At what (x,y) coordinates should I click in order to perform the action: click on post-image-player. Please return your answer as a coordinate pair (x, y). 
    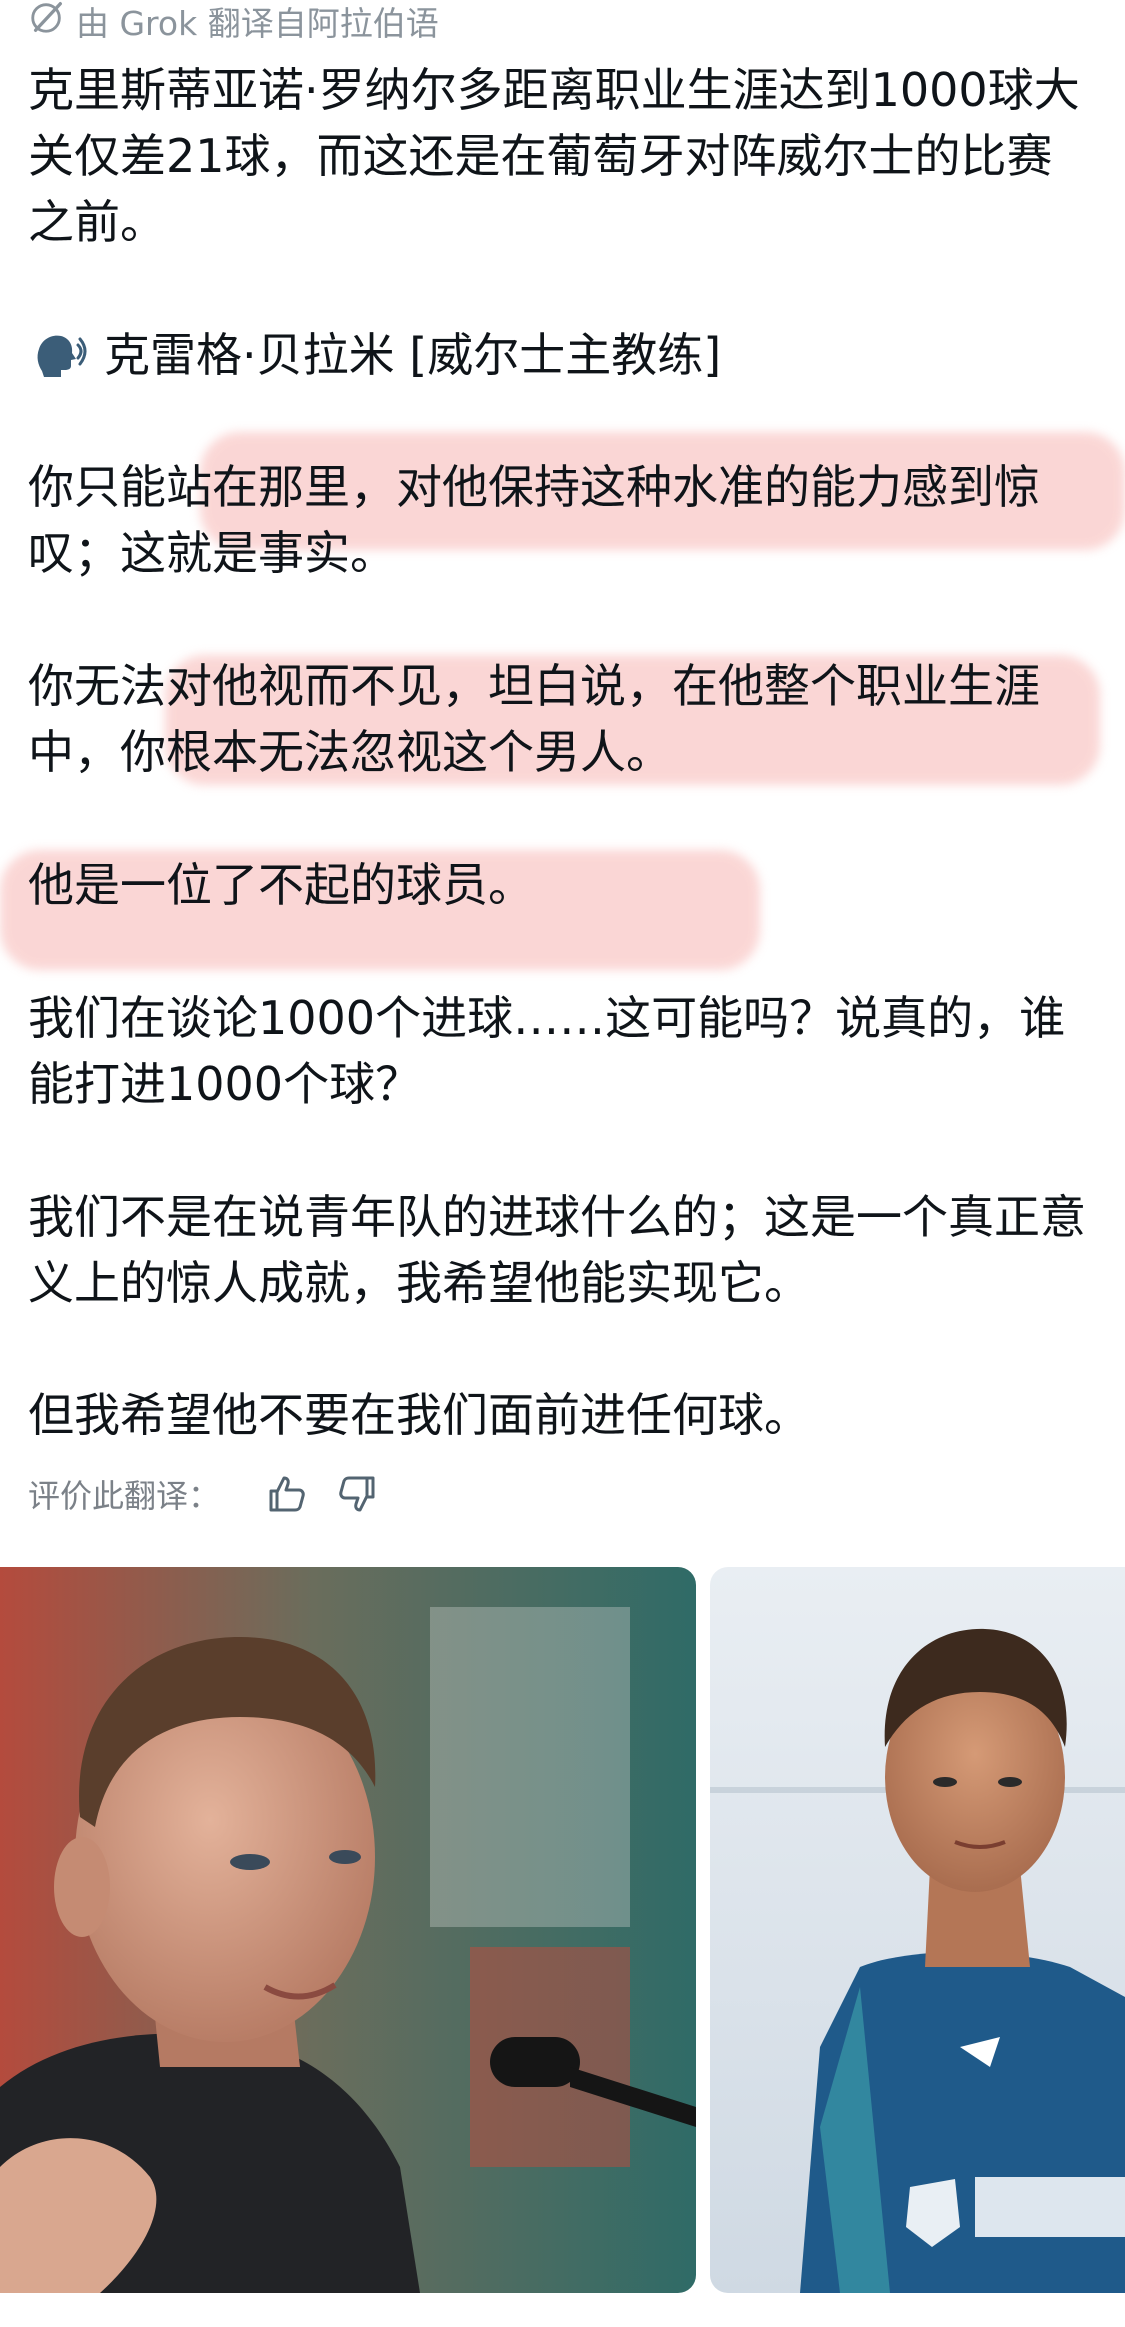
    Looking at the image, I should click on (917, 1930).